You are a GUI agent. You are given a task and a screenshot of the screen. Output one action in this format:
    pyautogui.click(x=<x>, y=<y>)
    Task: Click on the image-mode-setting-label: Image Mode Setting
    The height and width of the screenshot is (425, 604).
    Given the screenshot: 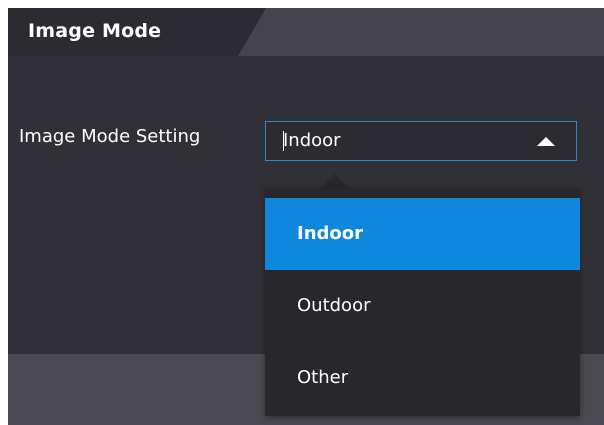 What is the action you would take?
    pyautogui.click(x=110, y=136)
    